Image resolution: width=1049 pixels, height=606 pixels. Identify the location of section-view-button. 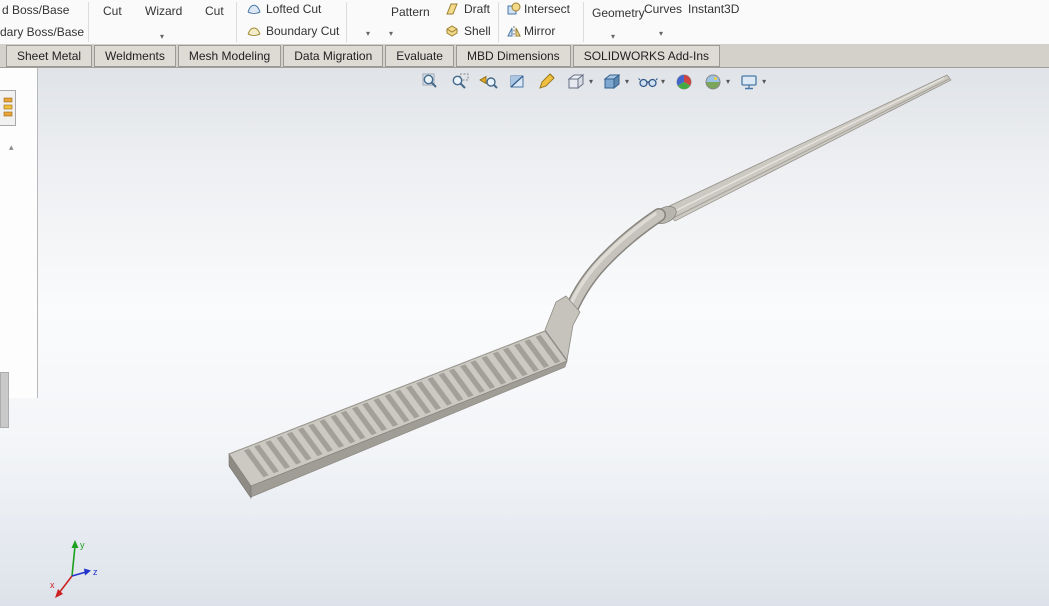
(517, 81).